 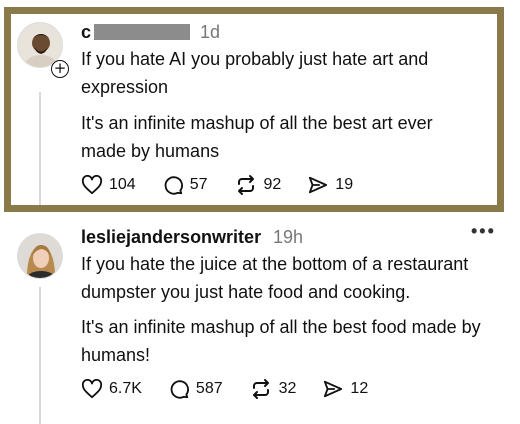 What do you see at coordinates (272, 184) in the screenshot?
I see `repost-count: 92` at bounding box center [272, 184].